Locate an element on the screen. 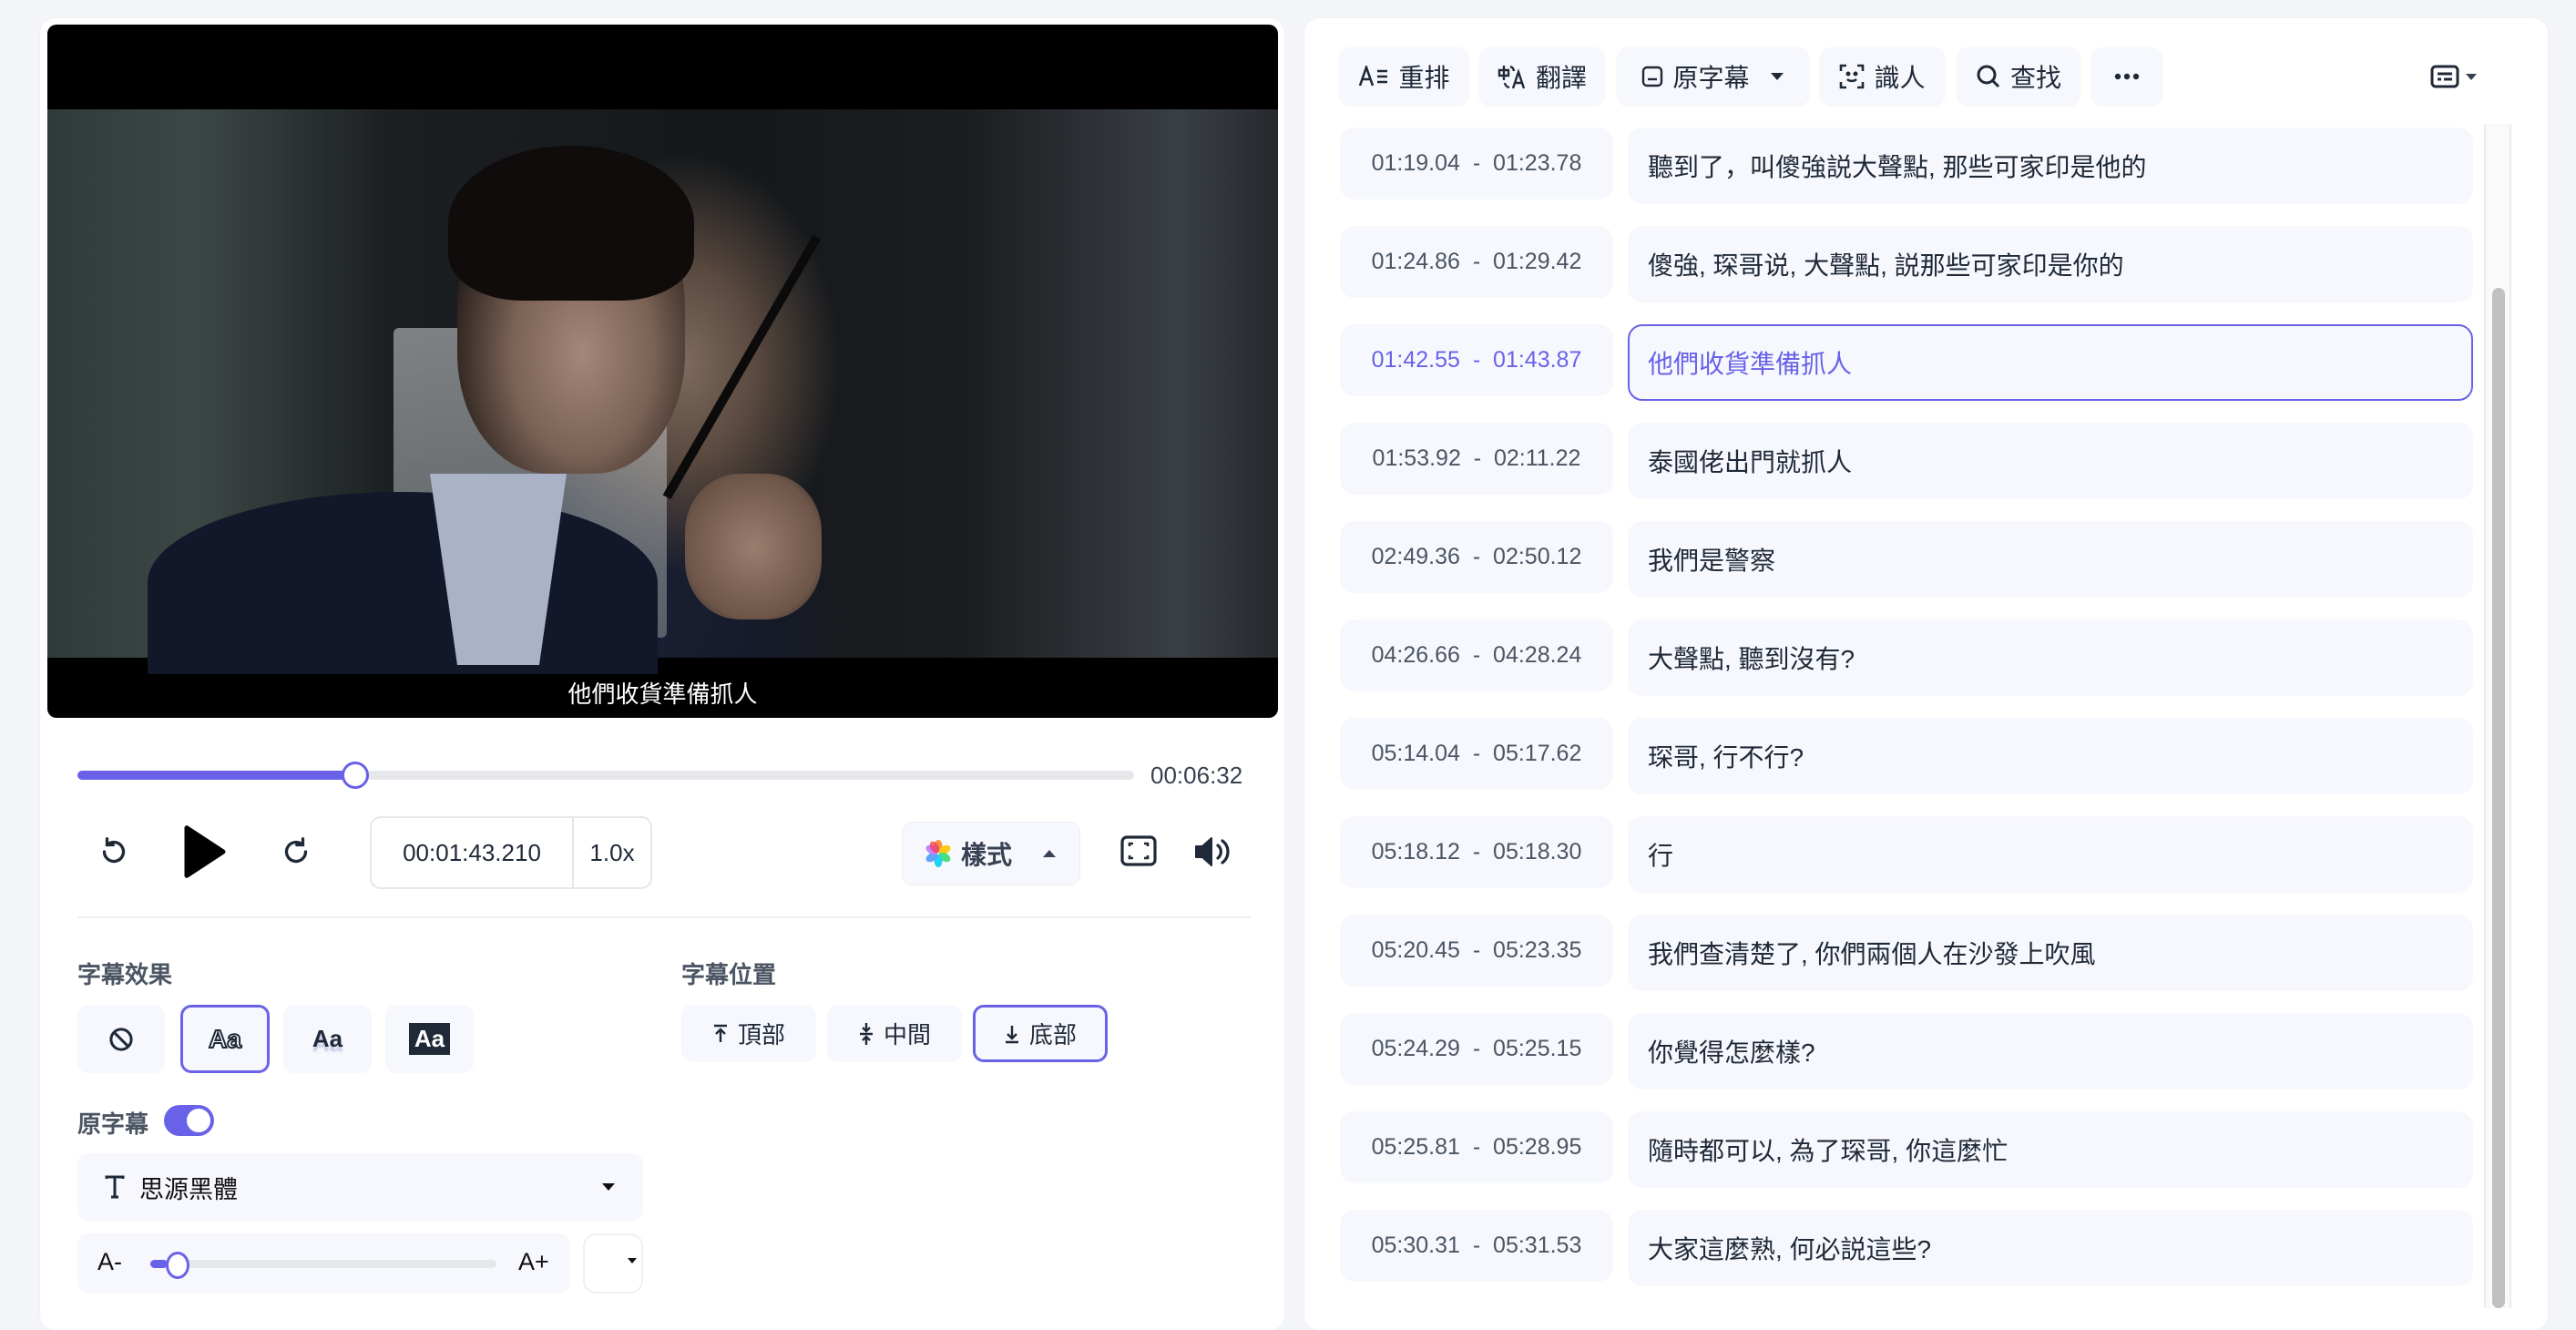 Image resolution: width=2576 pixels, height=1330 pixels. subtitle-text: 傻強, 琛哥说, 大聲點, 説那些可家印是你的 is located at coordinates (2050, 264).